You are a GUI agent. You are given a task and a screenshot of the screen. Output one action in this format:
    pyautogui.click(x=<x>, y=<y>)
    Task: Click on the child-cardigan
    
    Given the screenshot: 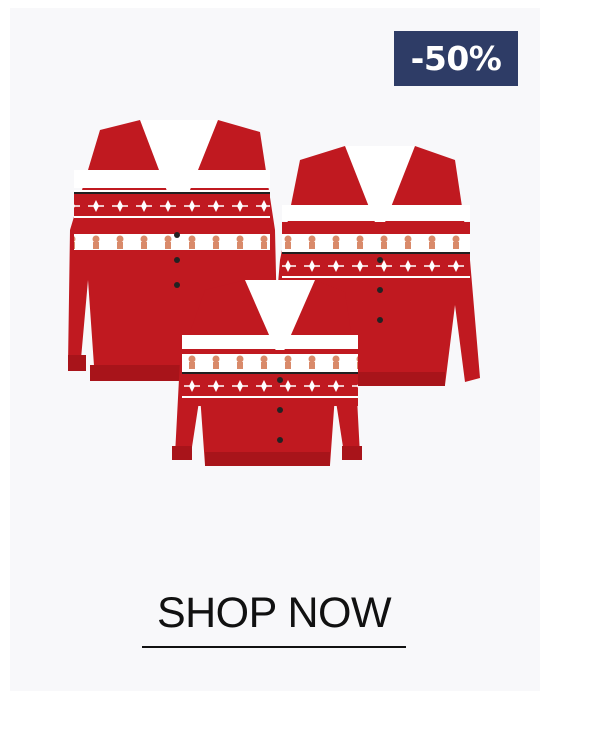 What is the action you would take?
    pyautogui.click(x=267, y=373)
    